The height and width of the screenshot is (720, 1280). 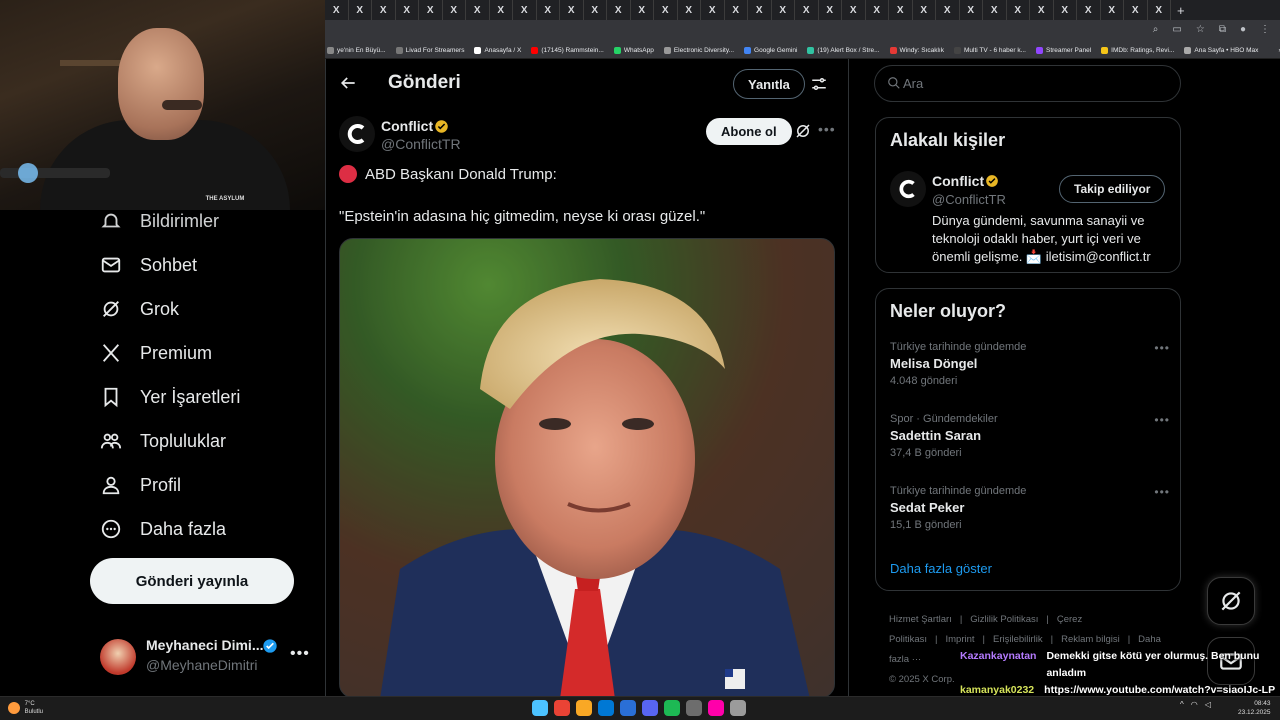 I want to click on account-more-icon: •••, so click(x=300, y=654).